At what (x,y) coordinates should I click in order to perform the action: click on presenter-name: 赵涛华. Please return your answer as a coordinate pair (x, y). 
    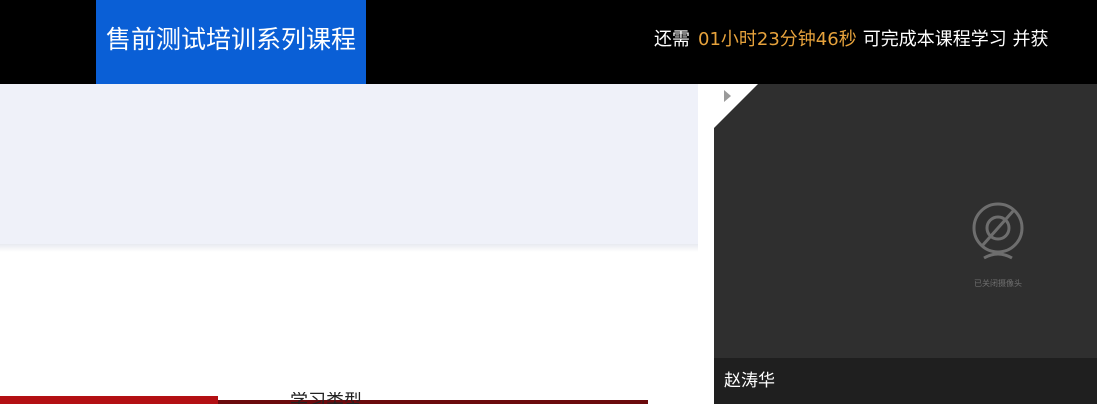
    Looking at the image, I should click on (749, 381).